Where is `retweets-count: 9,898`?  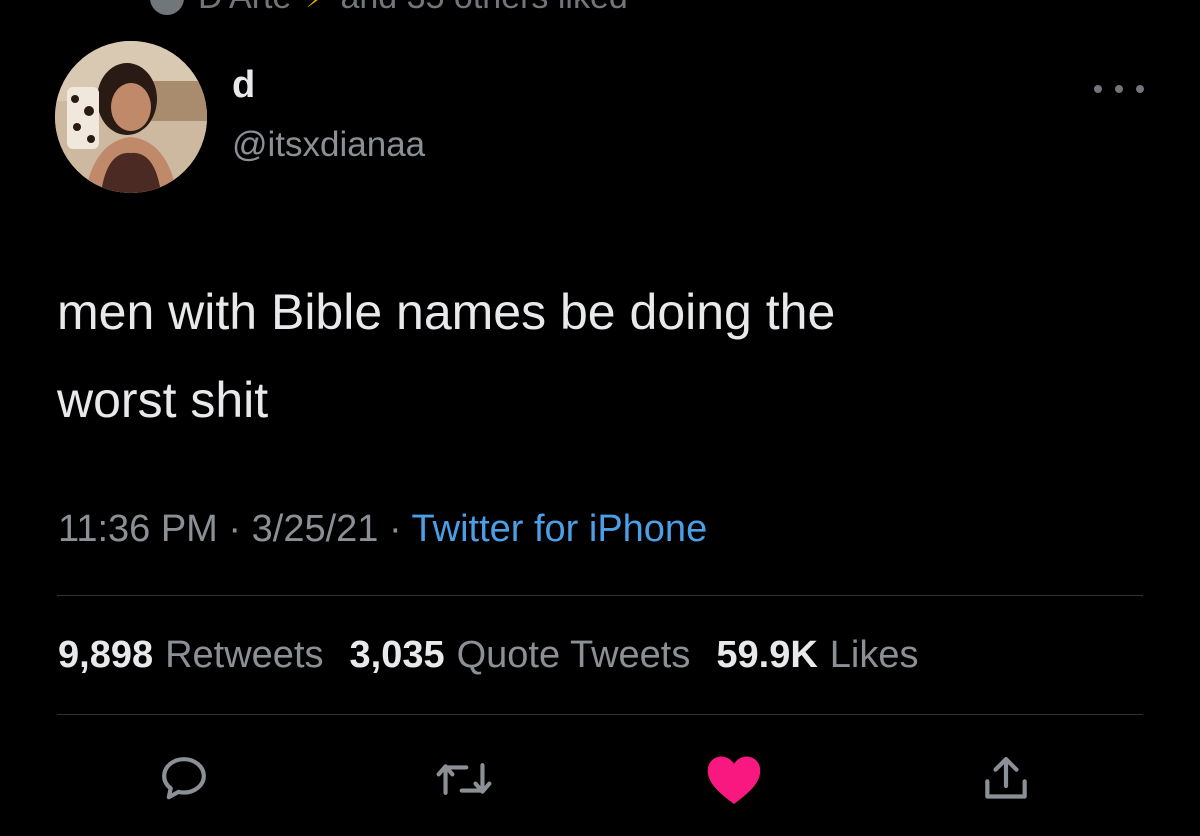
retweets-count: 9,898 is located at coordinates (106, 655).